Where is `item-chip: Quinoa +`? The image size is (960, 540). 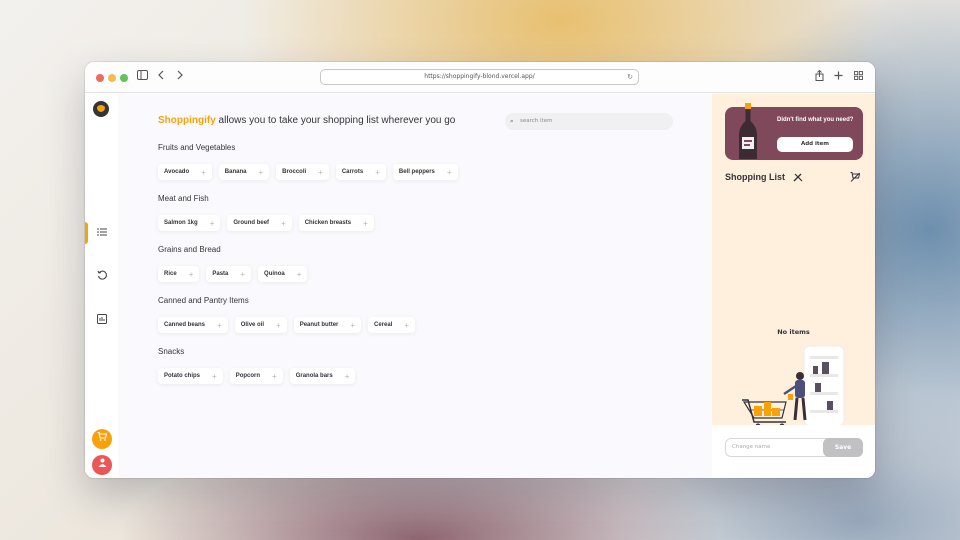
item-chip: Quinoa + is located at coordinates (283, 274).